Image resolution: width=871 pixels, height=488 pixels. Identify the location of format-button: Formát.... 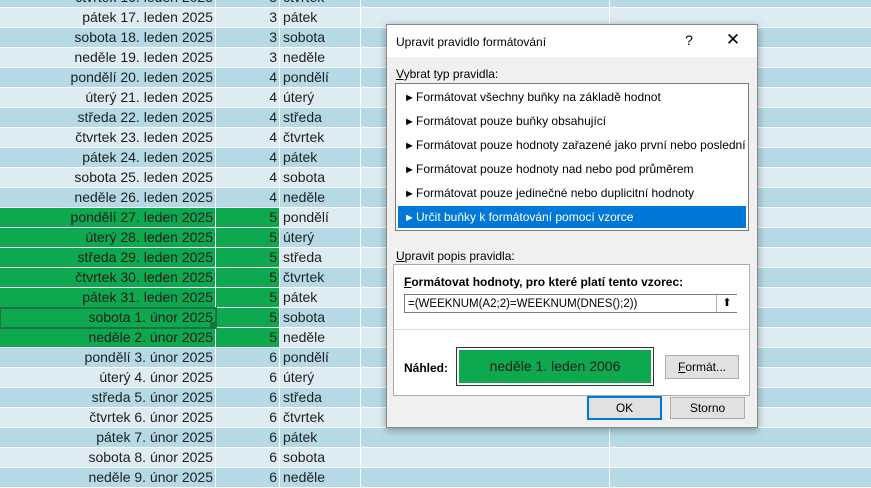
(702, 367).